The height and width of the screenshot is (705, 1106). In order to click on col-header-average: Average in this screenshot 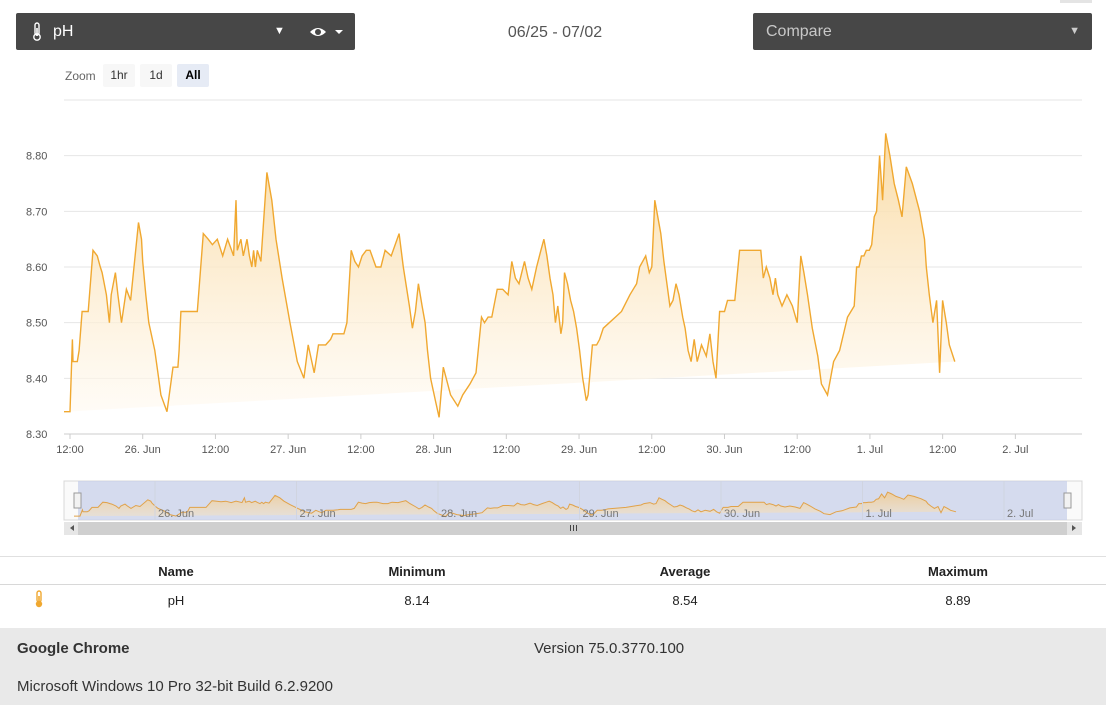, I will do `click(685, 571)`.